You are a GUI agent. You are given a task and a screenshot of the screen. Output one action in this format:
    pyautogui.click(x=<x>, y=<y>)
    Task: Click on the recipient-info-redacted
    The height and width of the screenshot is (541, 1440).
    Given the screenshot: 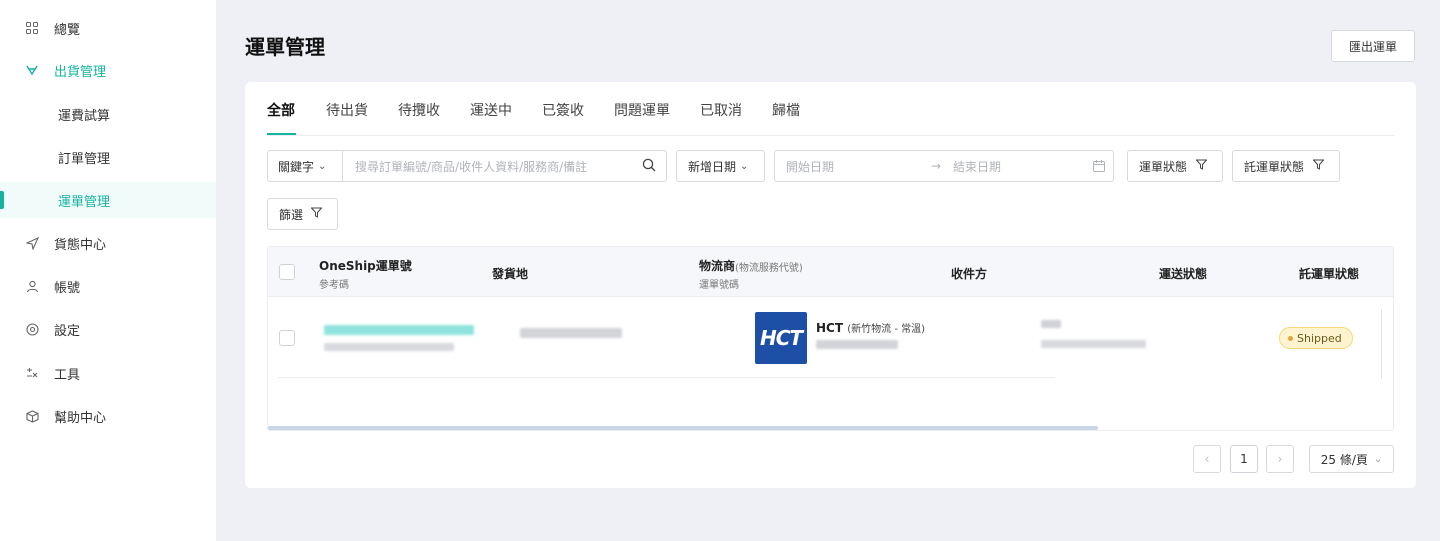 What is the action you would take?
    pyautogui.click(x=1093, y=344)
    